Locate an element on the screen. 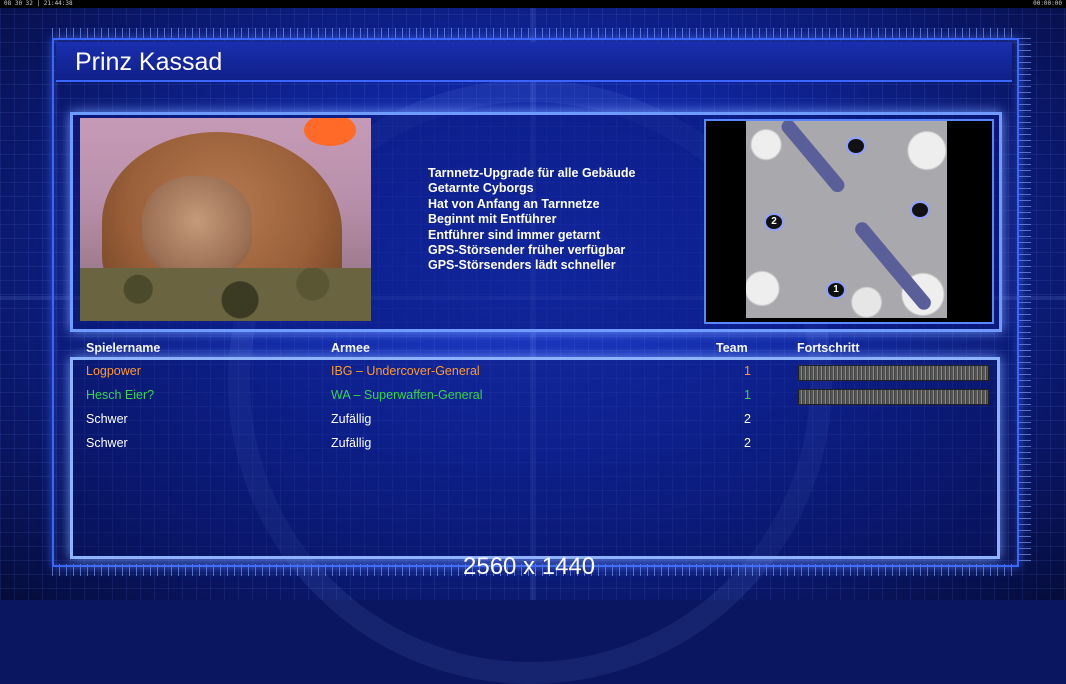 The height and width of the screenshot is (684, 1066). header-player-name: Spielername is located at coordinates (123, 348).